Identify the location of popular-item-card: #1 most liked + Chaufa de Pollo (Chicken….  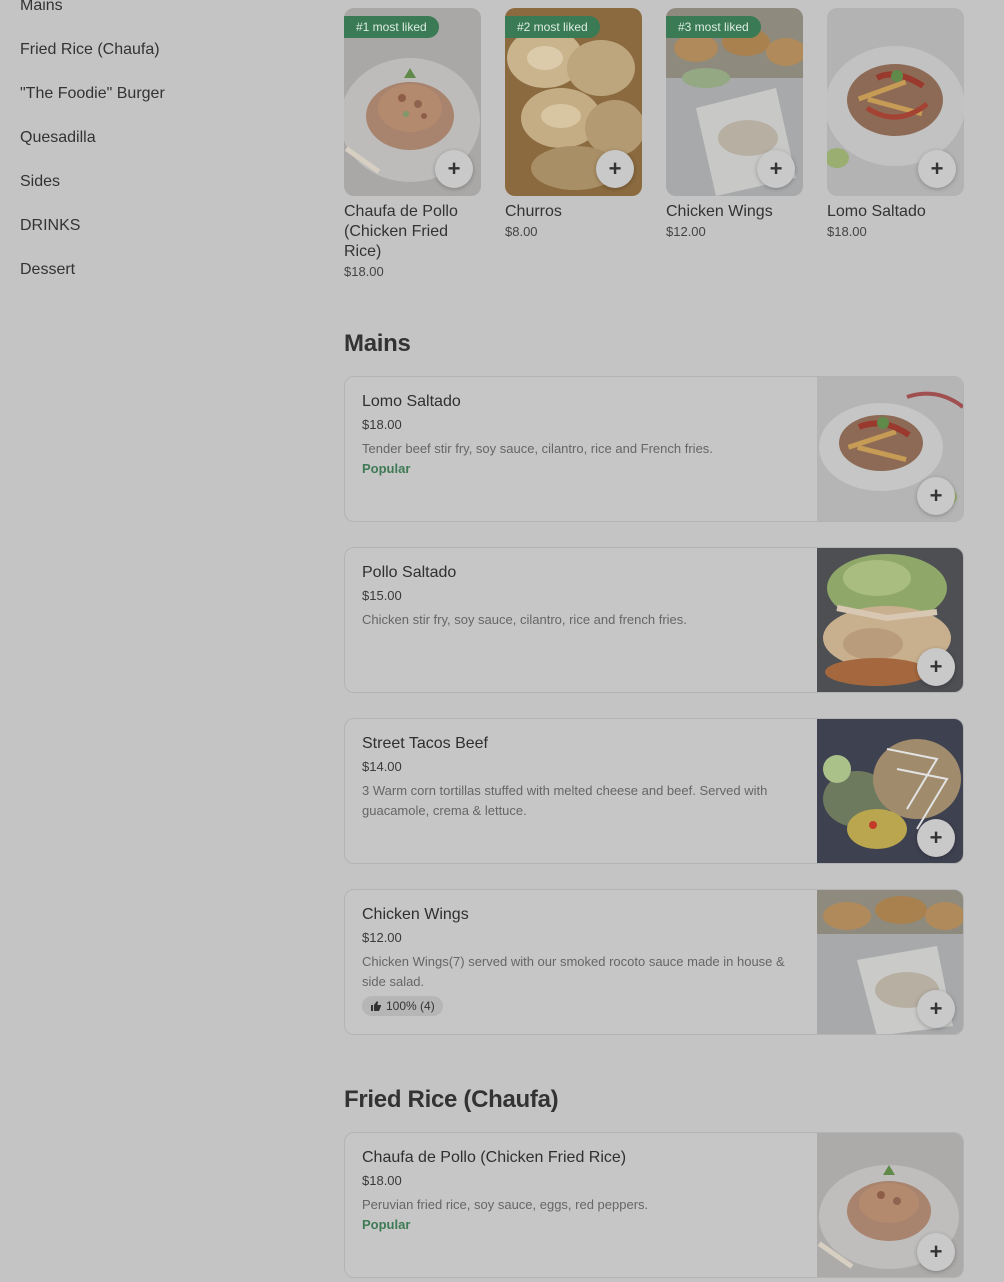
(412, 143).